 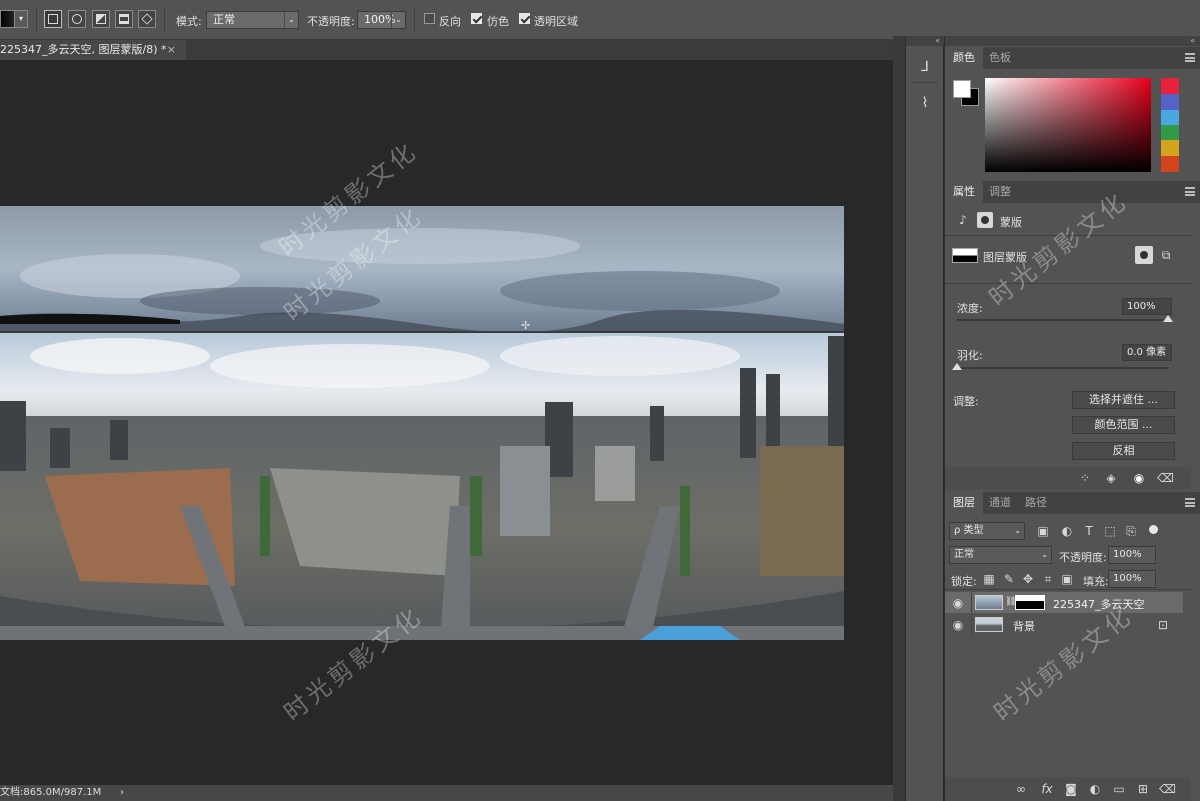 I want to click on tab-adjustments: 调整, so click(x=1000, y=192).